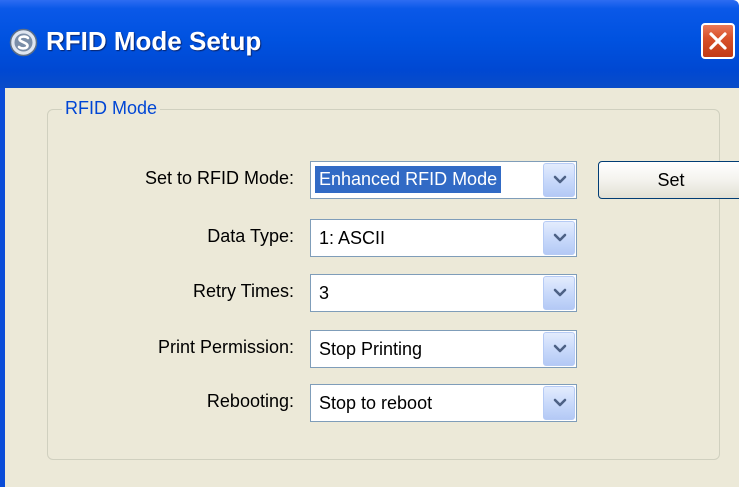 The width and height of the screenshot is (739, 487). Describe the element at coordinates (371, 349) in the screenshot. I see `print-permission-value: Stop Printing` at that location.